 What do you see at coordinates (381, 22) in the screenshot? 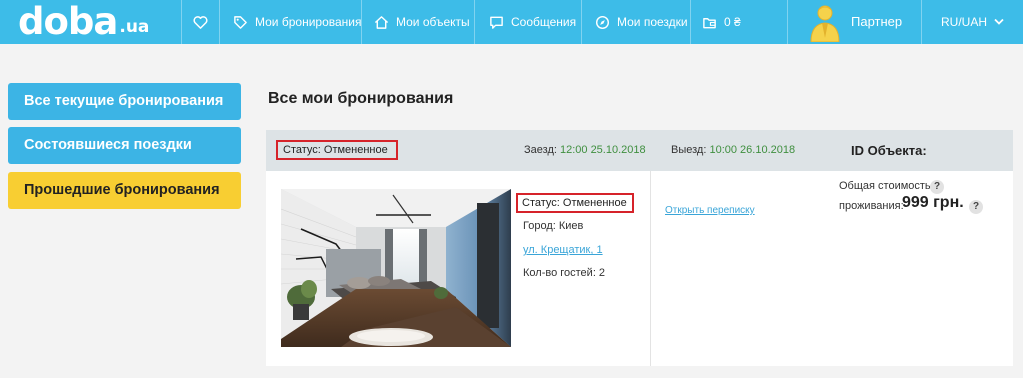
I see `home-icon` at bounding box center [381, 22].